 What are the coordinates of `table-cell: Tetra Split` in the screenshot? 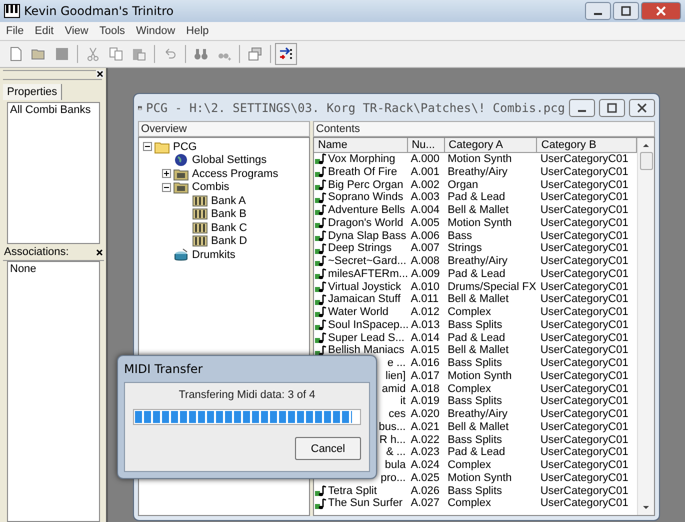 It's located at (361, 491).